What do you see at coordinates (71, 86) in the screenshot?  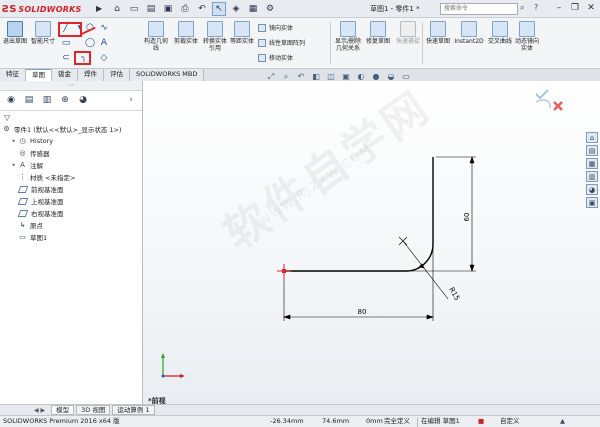 I see `panel-grip-icon: ⋯` at bounding box center [71, 86].